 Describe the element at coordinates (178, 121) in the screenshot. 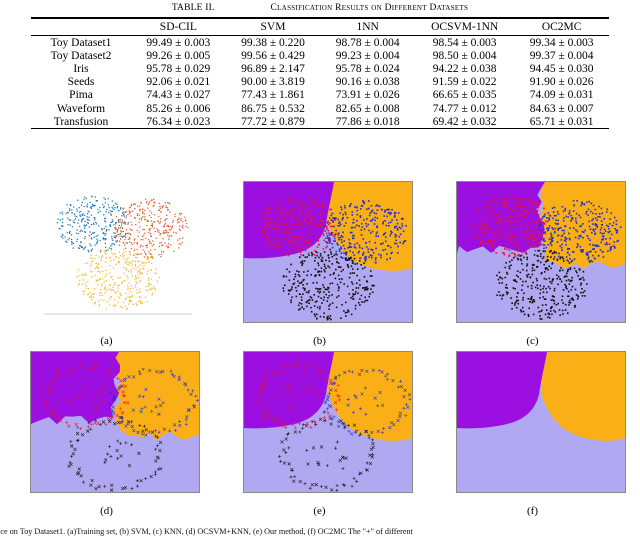

I see `cell-value: 76.34 ± 0.023` at that location.